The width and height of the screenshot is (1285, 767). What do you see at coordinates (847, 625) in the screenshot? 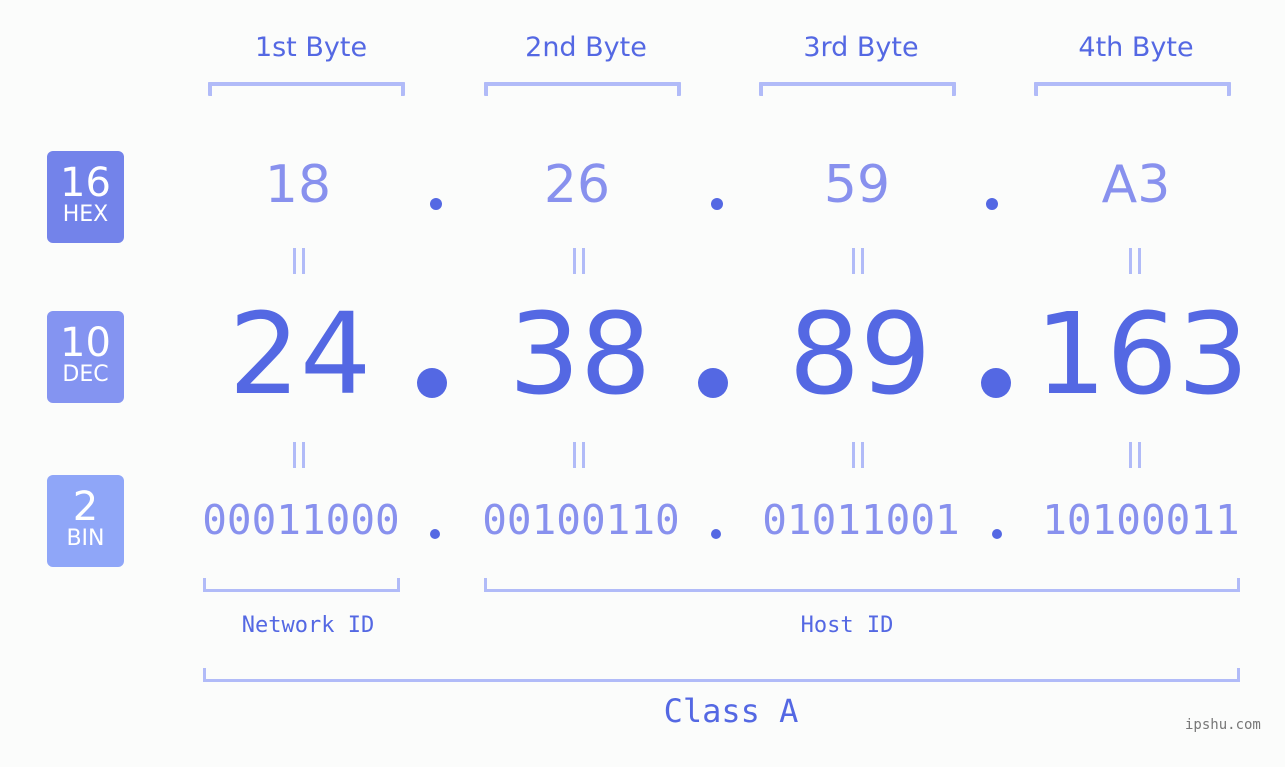
I see `host-id-label: Host ID` at bounding box center [847, 625].